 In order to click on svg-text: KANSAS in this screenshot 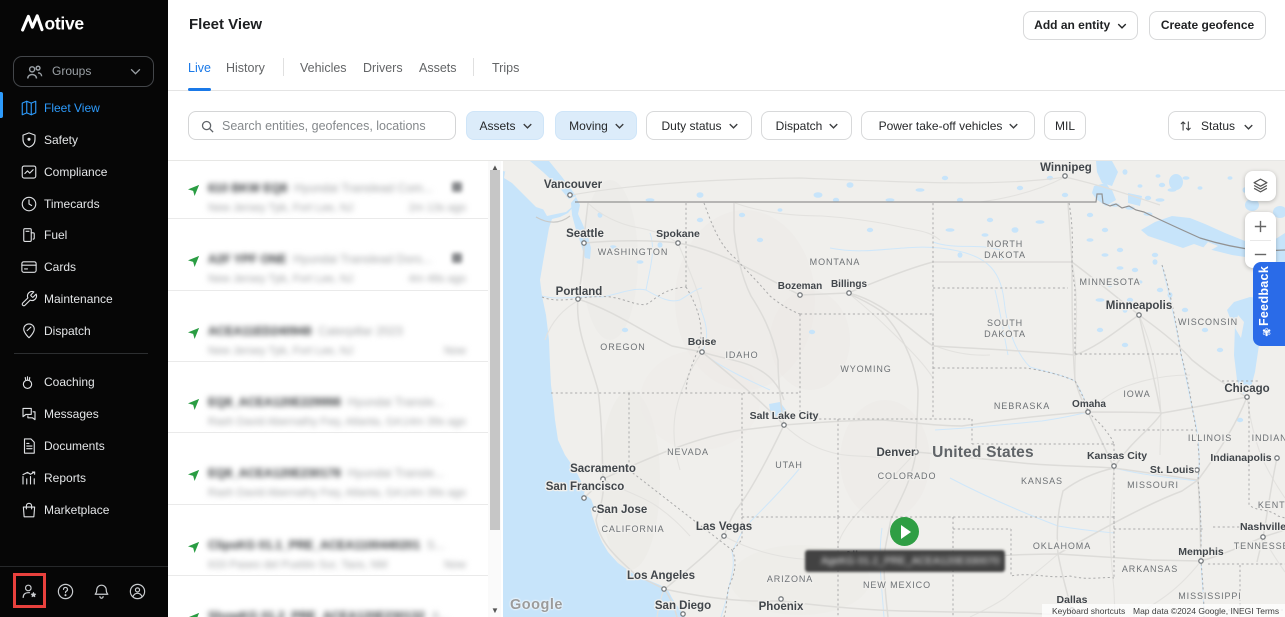, I will do `click(1042, 481)`.